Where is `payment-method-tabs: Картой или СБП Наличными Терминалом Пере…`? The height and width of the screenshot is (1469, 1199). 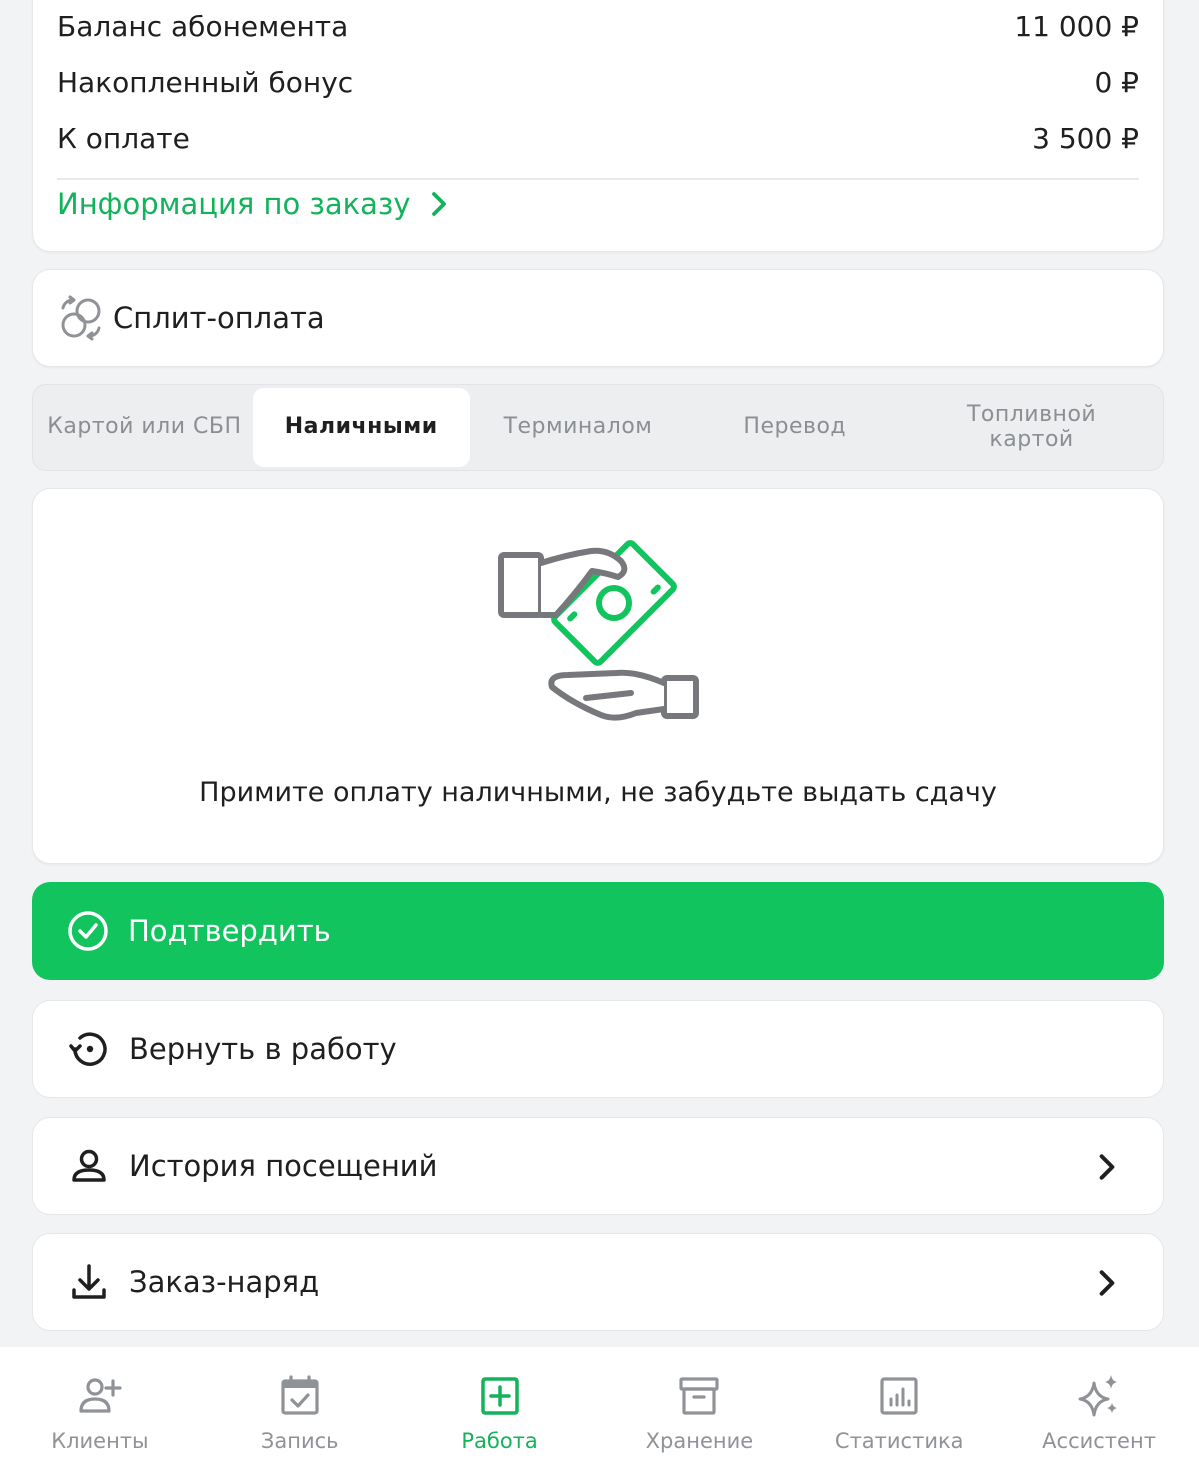 payment-method-tabs: Картой или СБП Наличными Терминалом Пере… is located at coordinates (598, 427).